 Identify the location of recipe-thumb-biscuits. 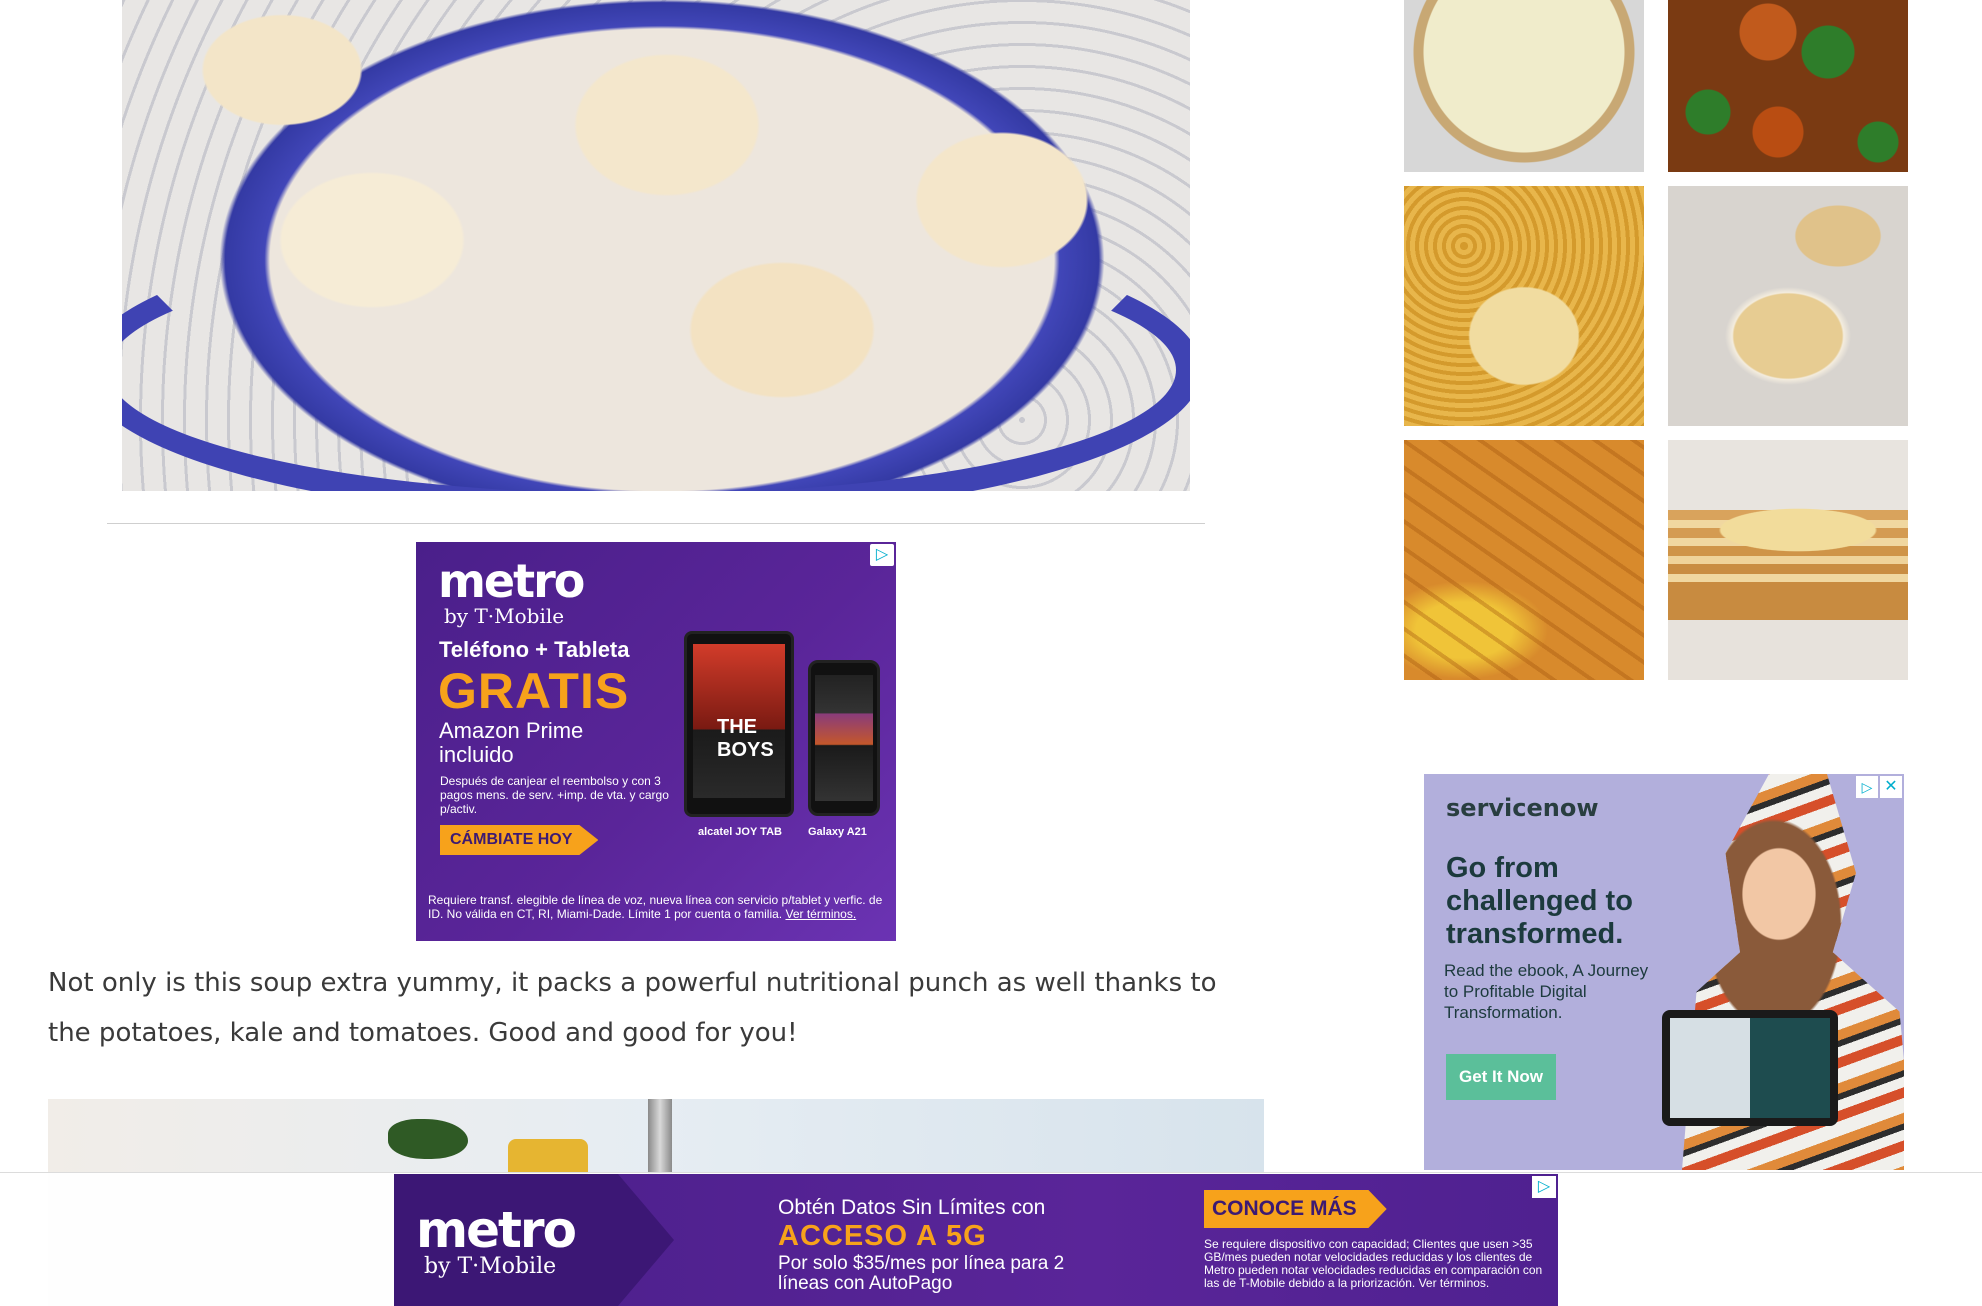
(1788, 306).